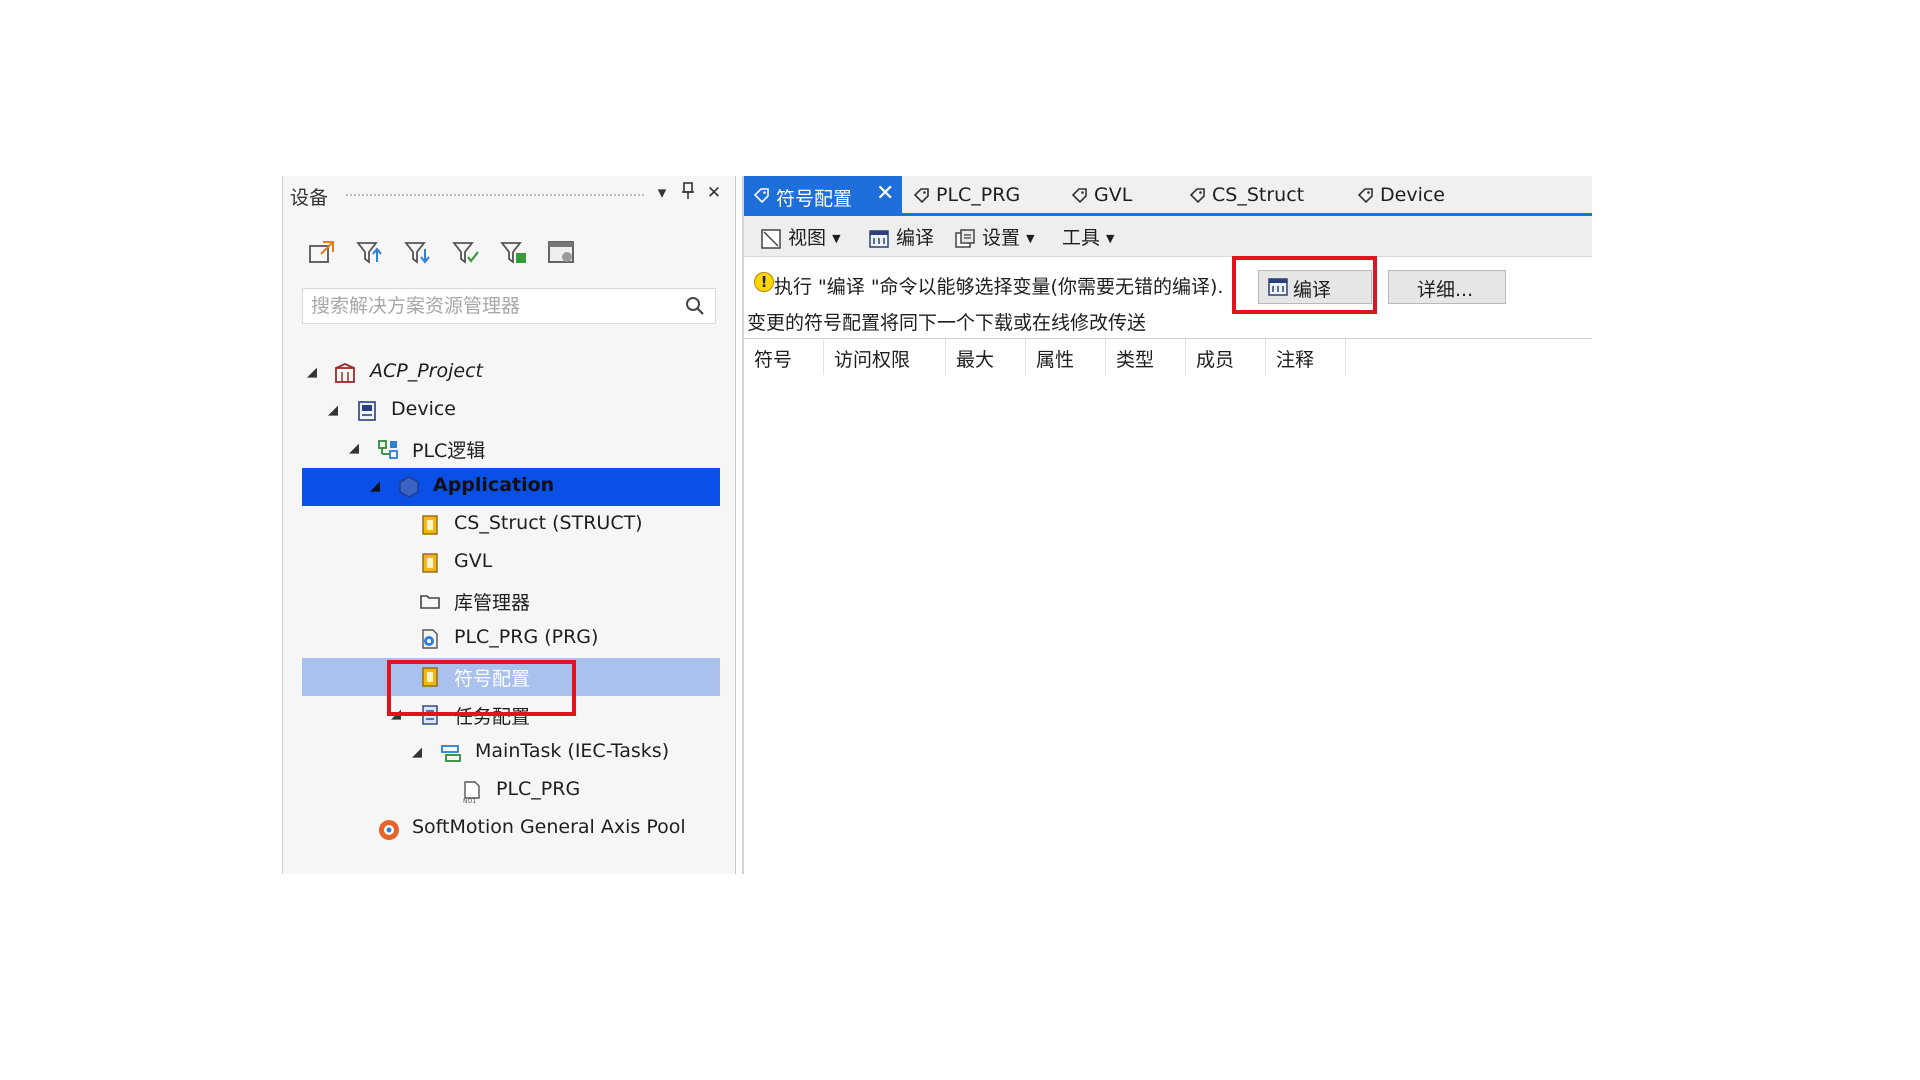 This screenshot has width=1920, height=1080. Describe the element at coordinates (511, 373) in the screenshot. I see `tree-item-acp-project: ◢ ACP_Project` at that location.